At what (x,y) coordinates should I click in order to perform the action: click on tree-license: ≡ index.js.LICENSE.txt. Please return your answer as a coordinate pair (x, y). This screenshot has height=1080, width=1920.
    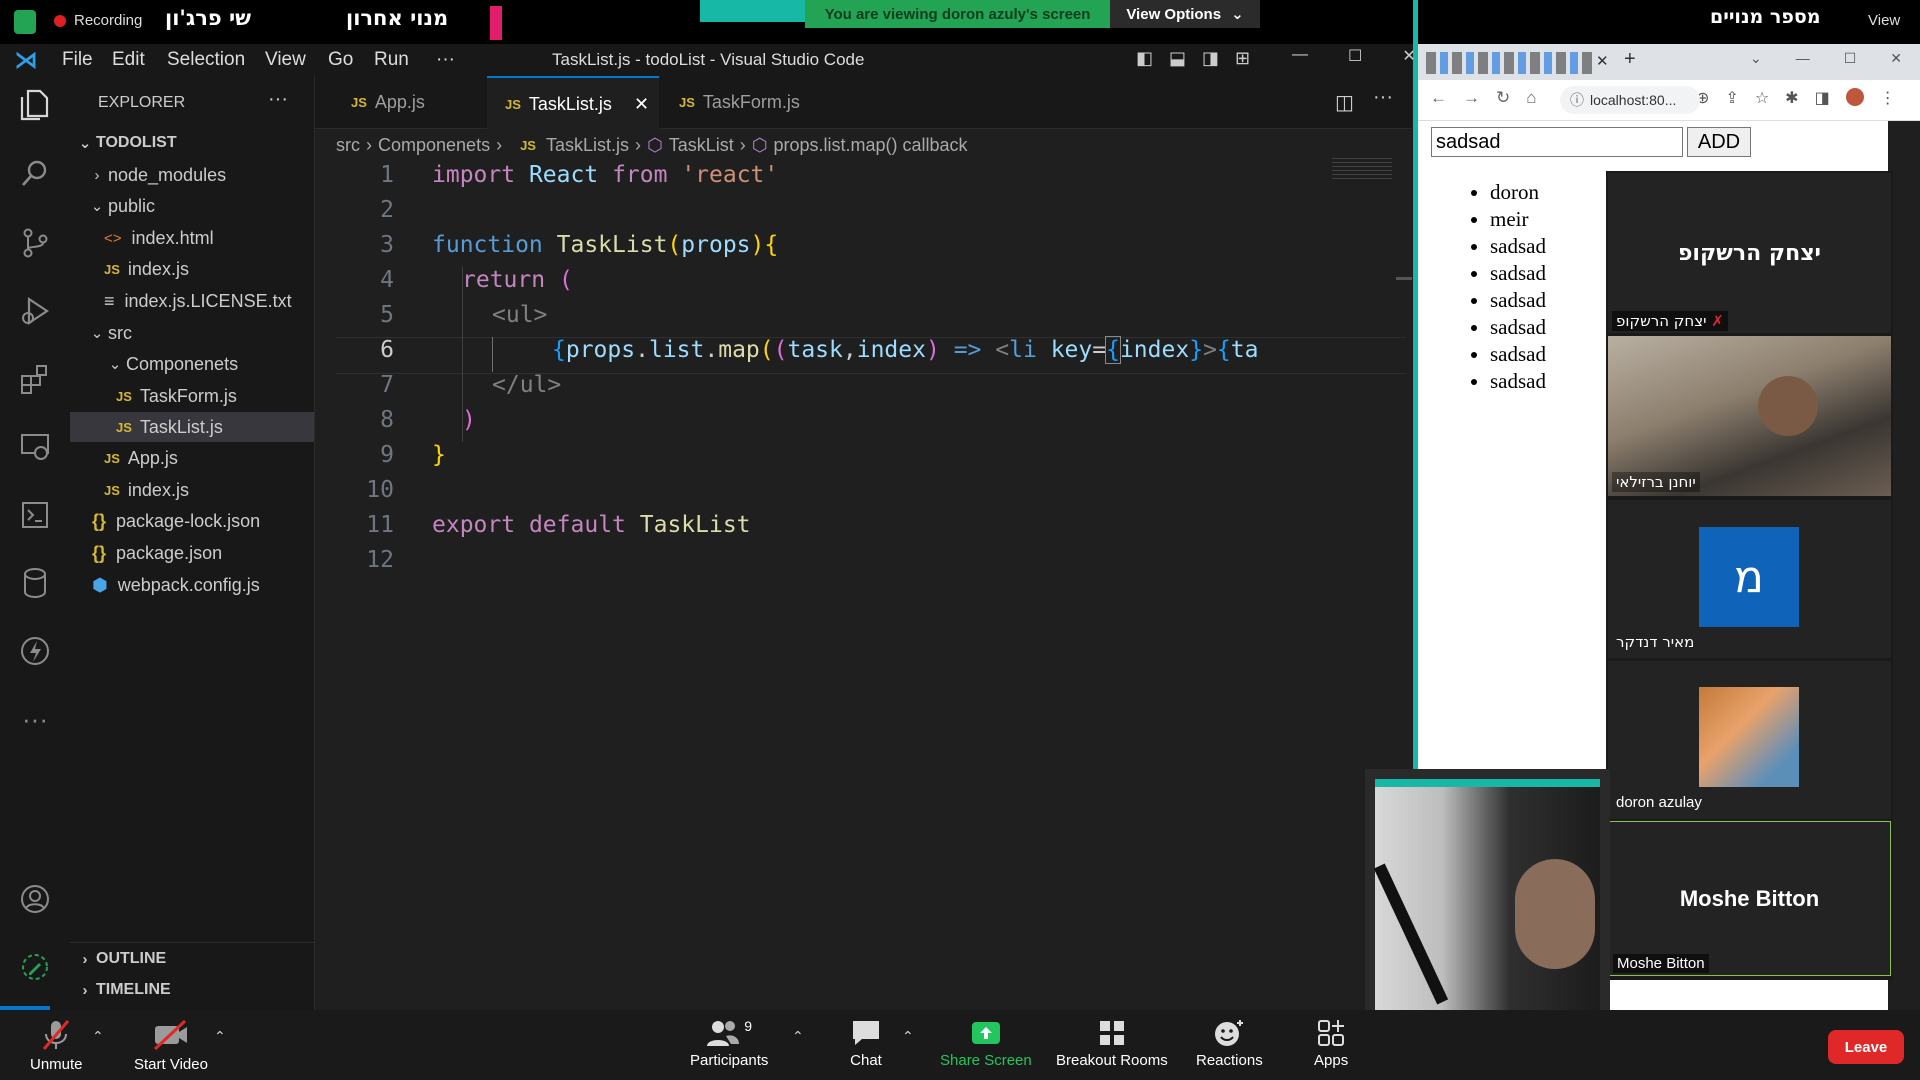
    Looking at the image, I should click on (198, 301).